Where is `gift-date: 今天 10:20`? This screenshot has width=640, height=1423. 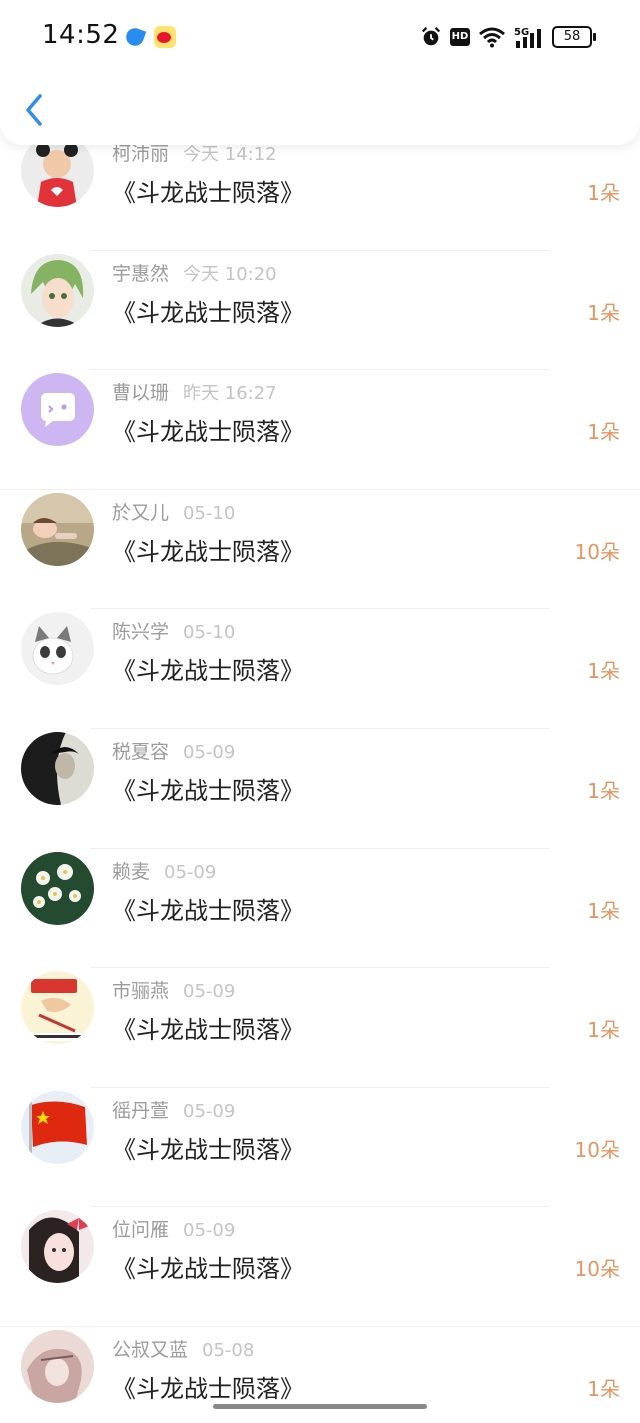
gift-date: 今天 10:20 is located at coordinates (230, 274).